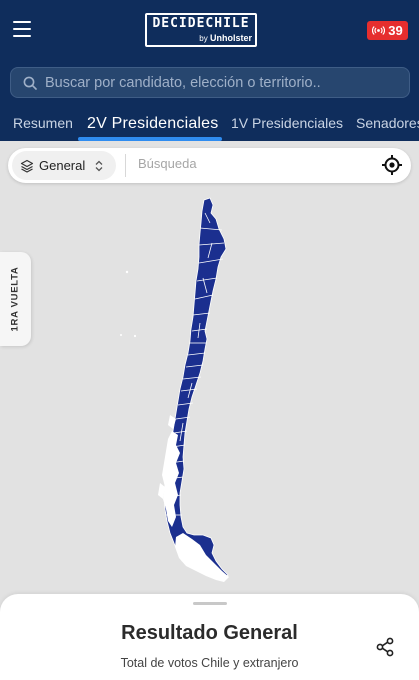 The width and height of the screenshot is (419, 680). I want to click on sort-icon, so click(99, 165).